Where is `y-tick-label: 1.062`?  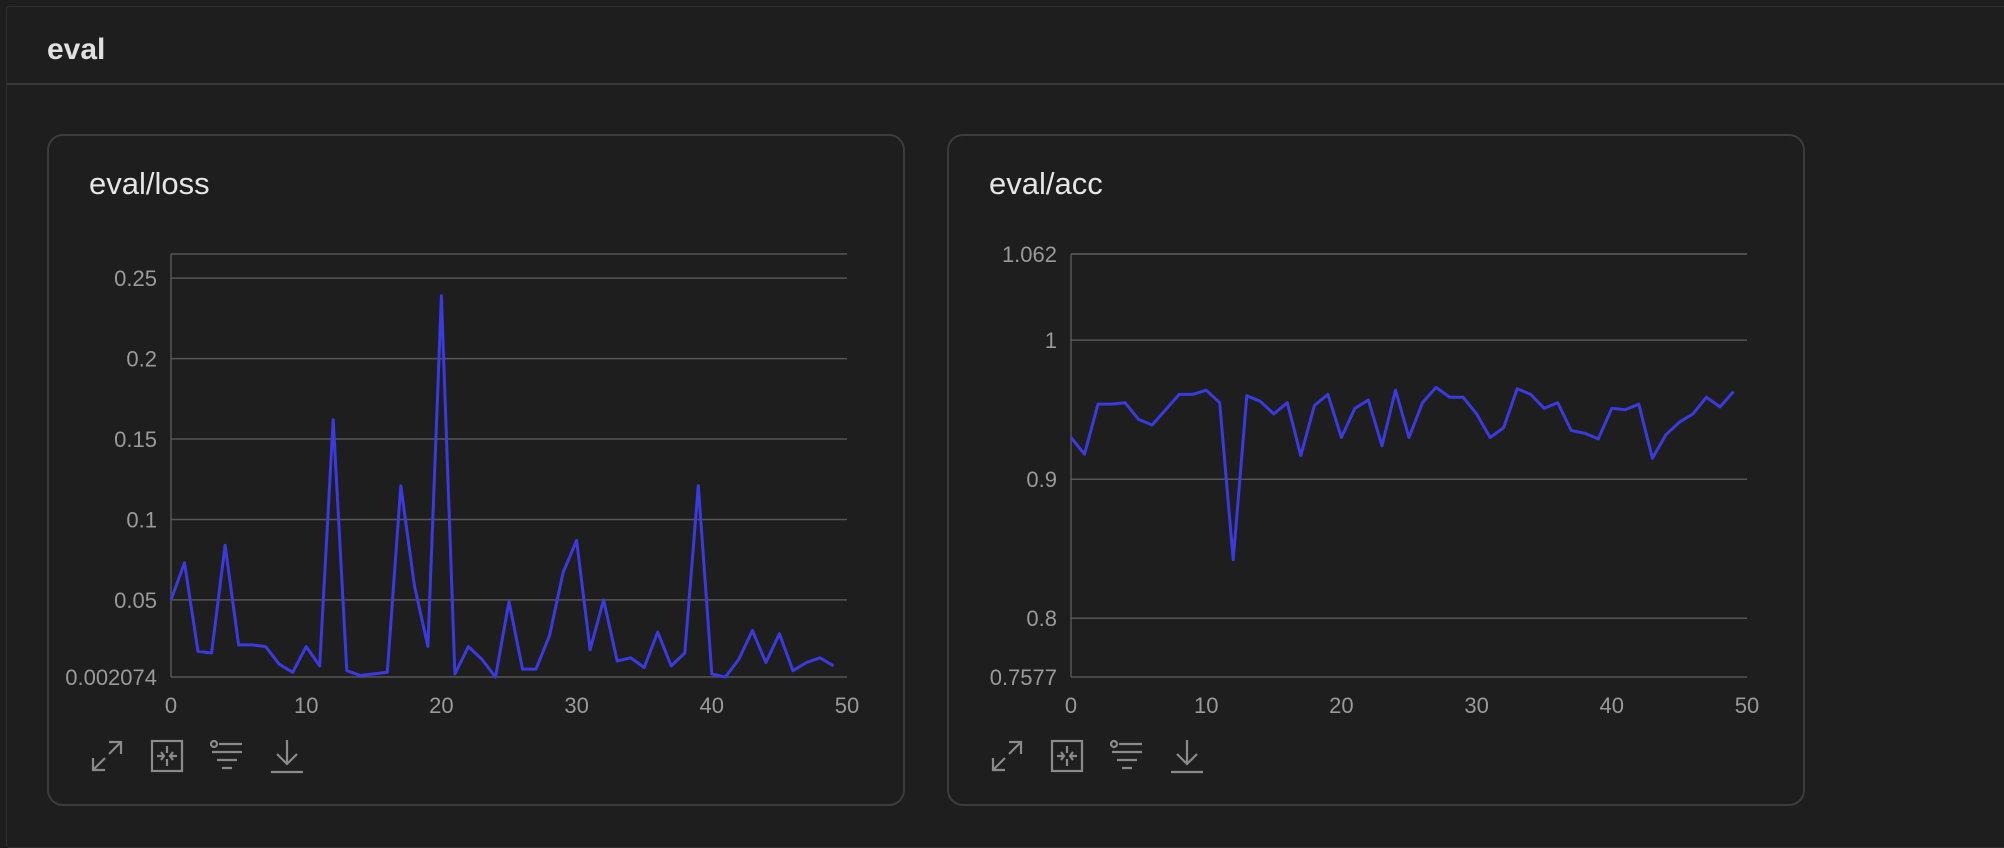
y-tick-label: 1.062 is located at coordinates (1029, 254).